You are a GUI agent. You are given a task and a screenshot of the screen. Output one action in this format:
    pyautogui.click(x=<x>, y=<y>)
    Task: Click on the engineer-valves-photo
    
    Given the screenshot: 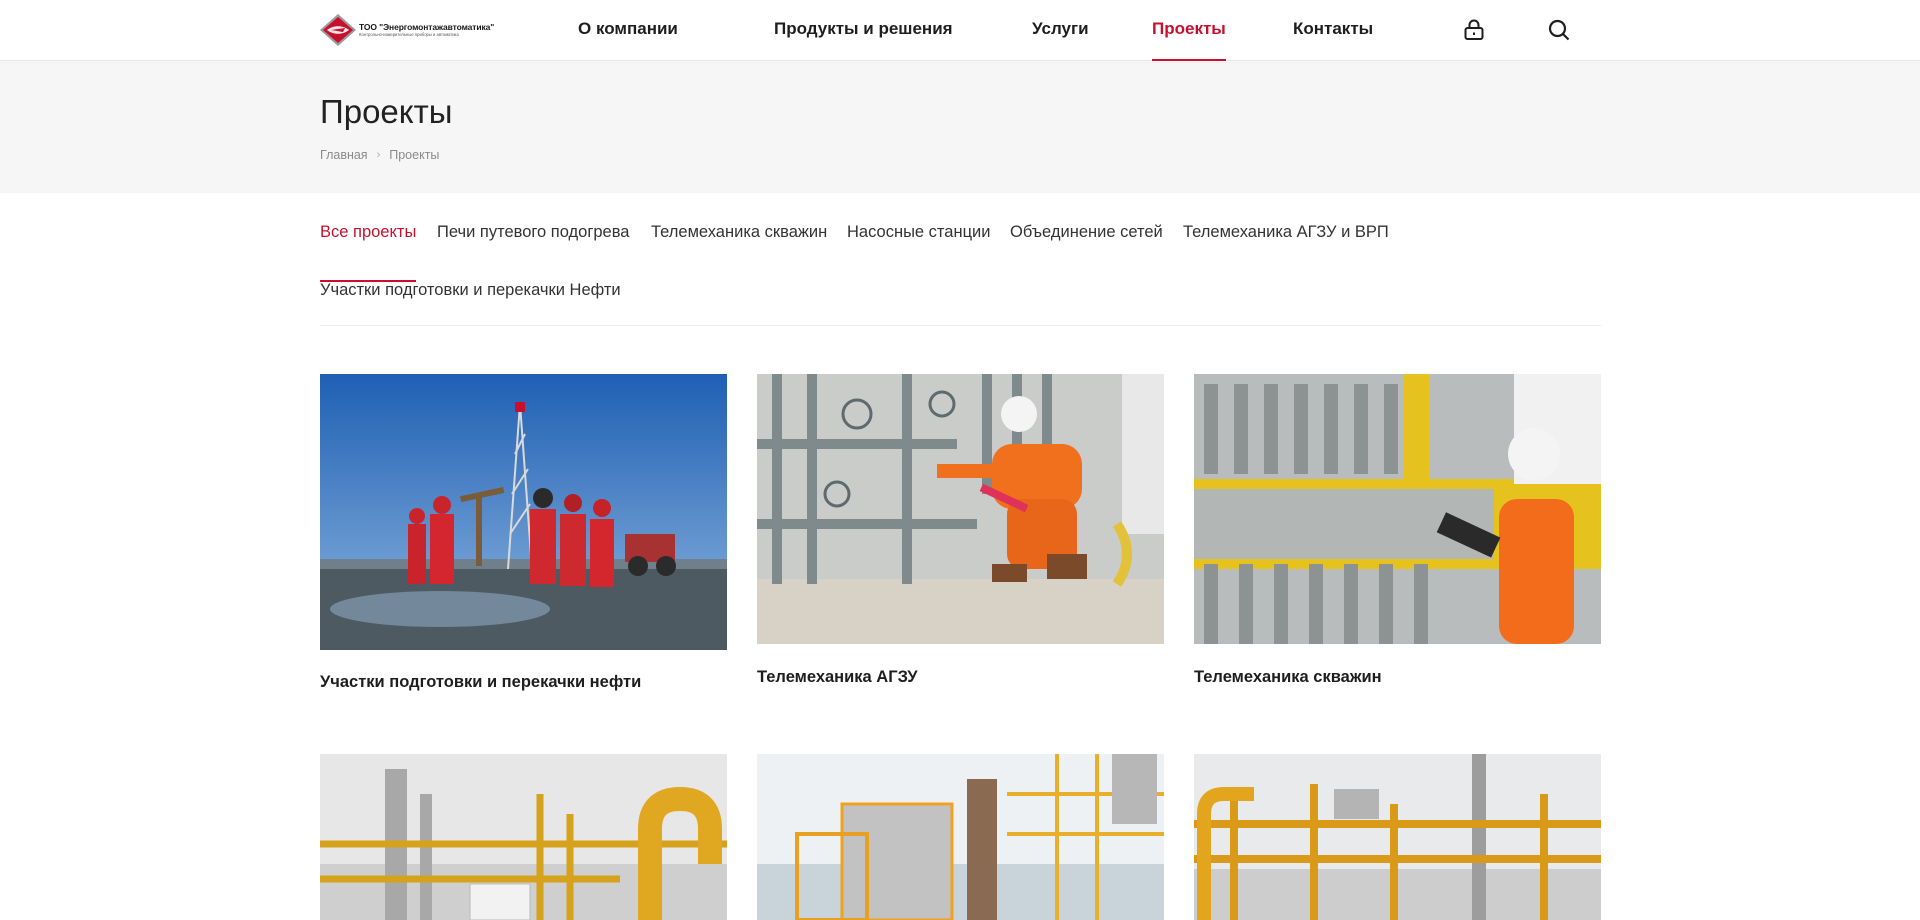 What is the action you would take?
    pyautogui.click(x=960, y=509)
    